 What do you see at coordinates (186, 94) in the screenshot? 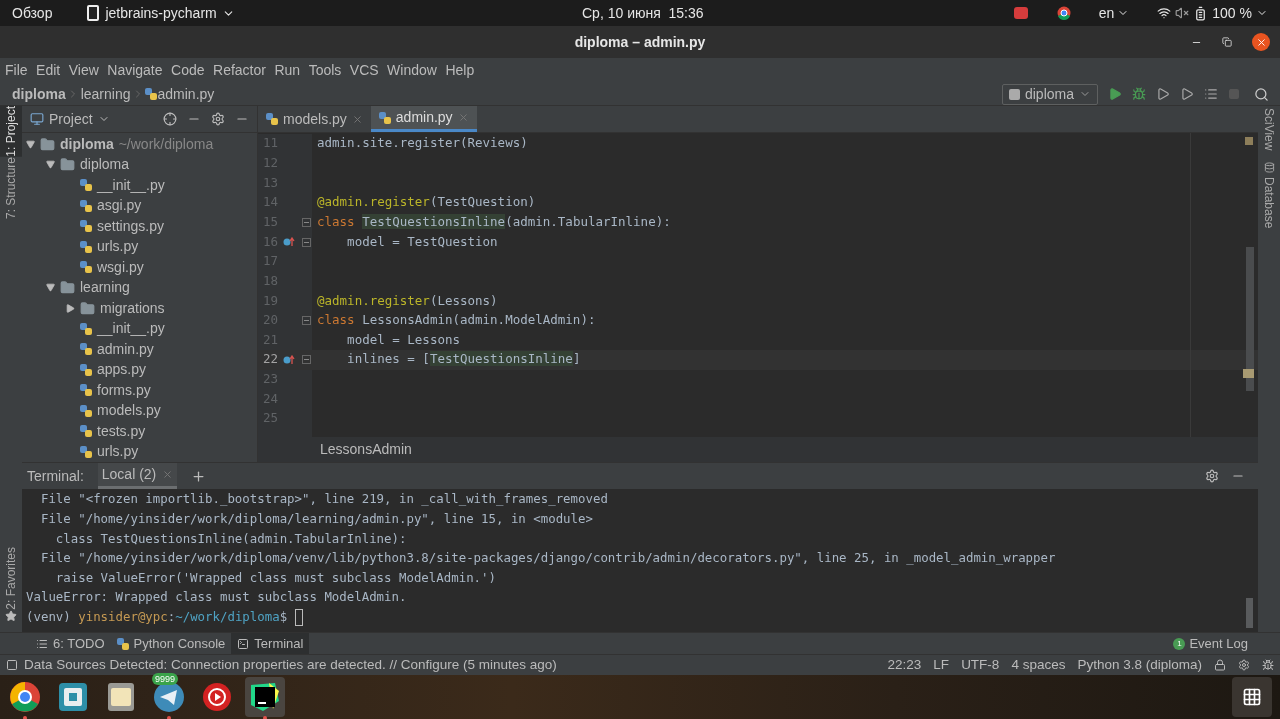
I see `breadcrumb: admin.py` at bounding box center [186, 94].